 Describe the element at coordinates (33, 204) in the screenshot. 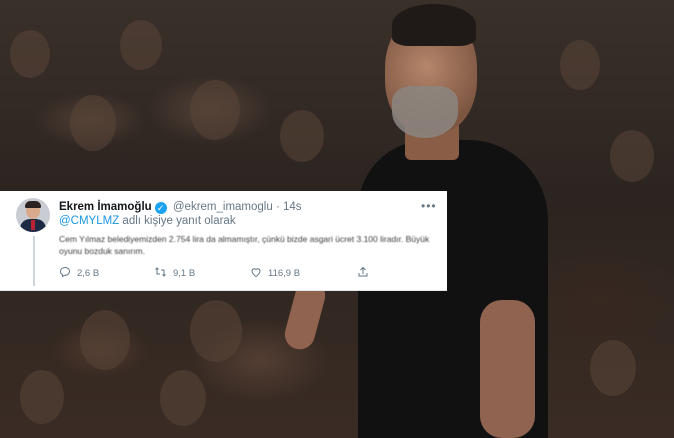

I see `avatar-hair` at that location.